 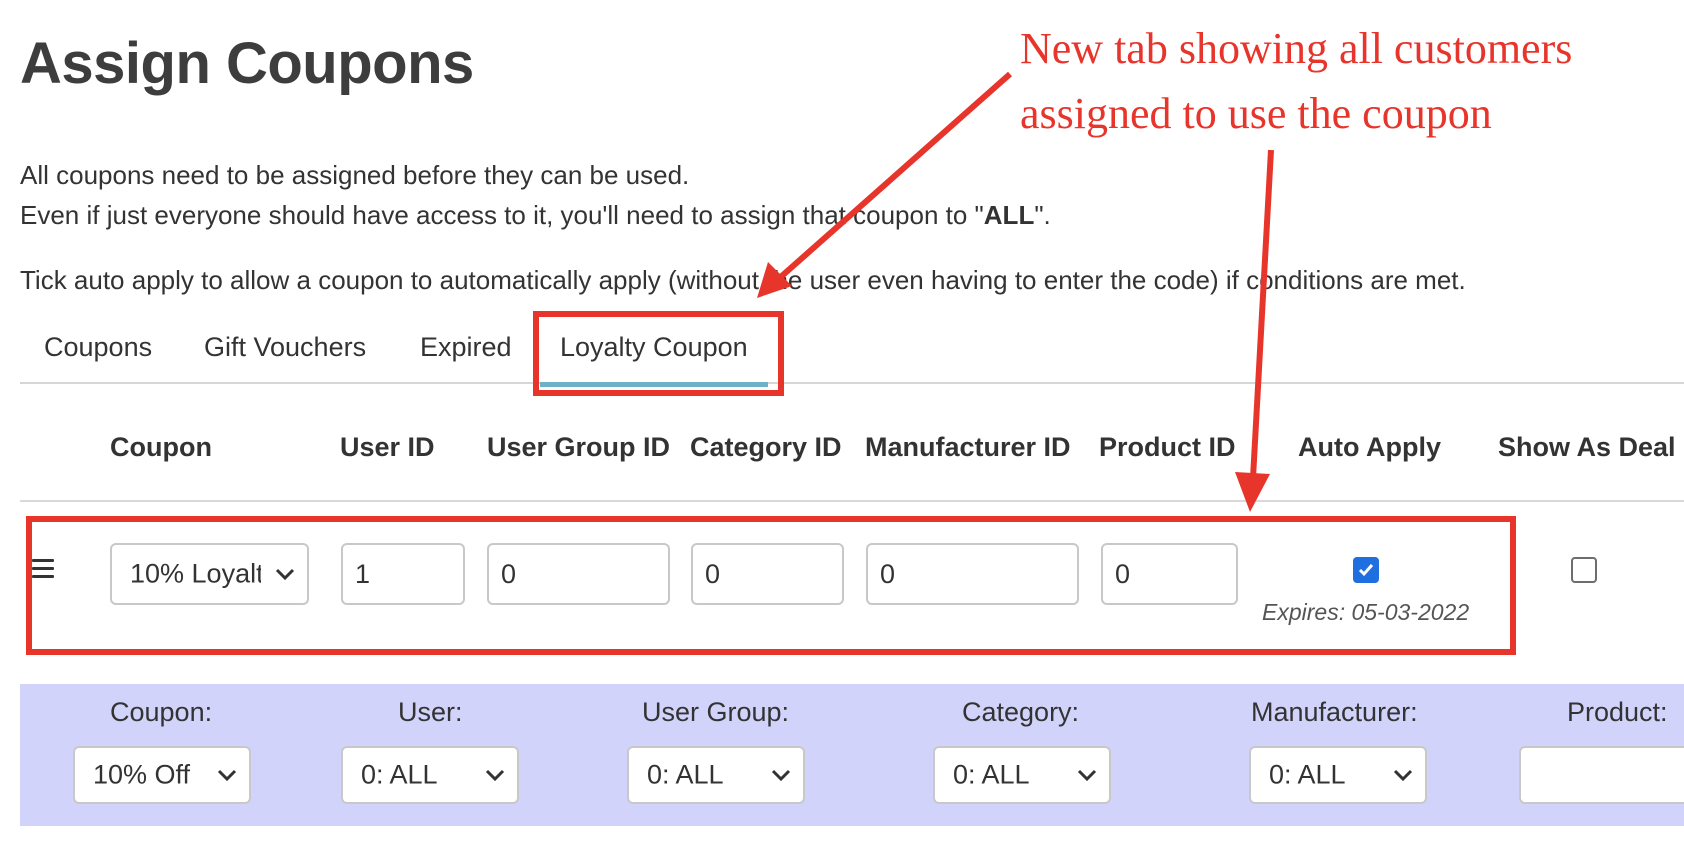 I want to click on annotation-arrowhead-tab, so click(x=774, y=280).